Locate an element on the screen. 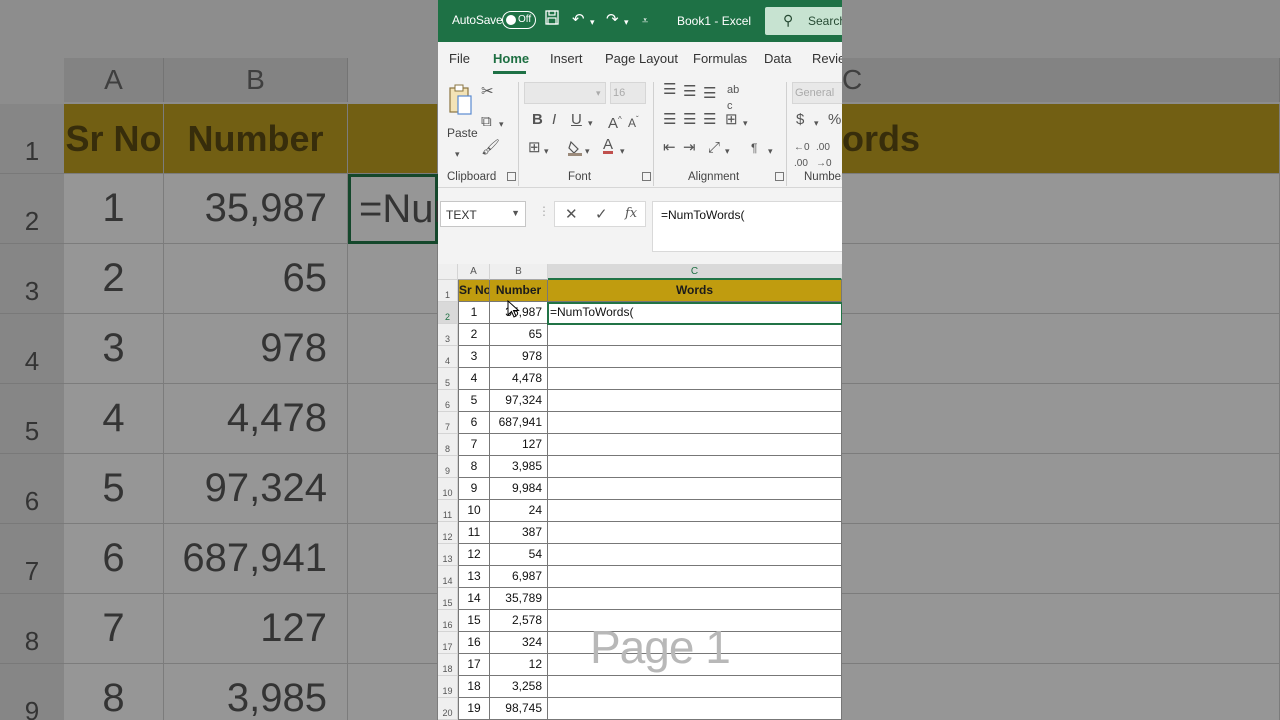 The height and width of the screenshot is (720, 1280). cell-sr-no: 13 is located at coordinates (474, 577).